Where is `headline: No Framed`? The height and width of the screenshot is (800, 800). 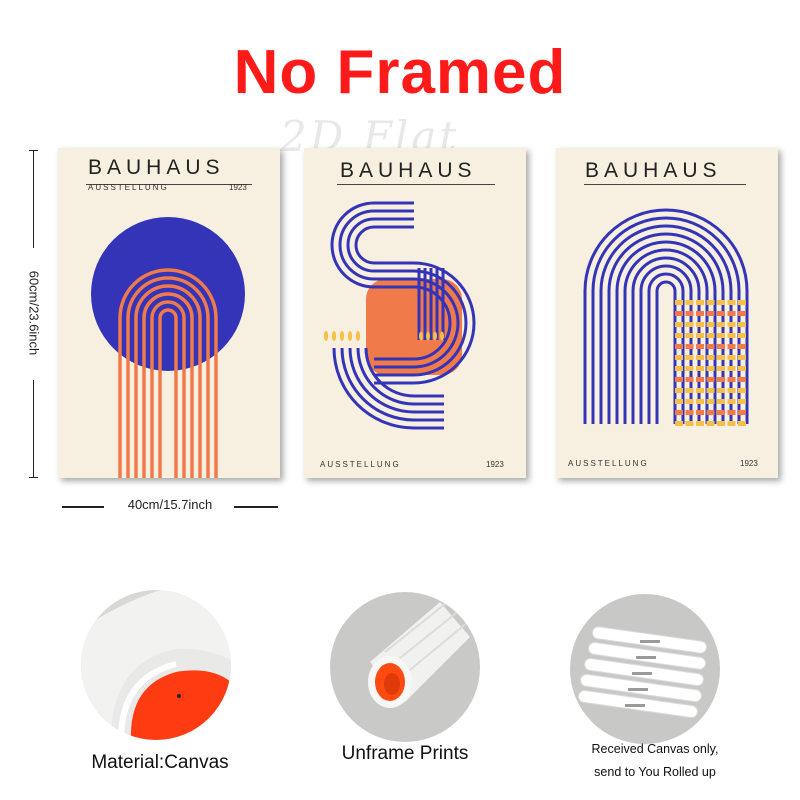 headline: No Framed is located at coordinates (400, 72).